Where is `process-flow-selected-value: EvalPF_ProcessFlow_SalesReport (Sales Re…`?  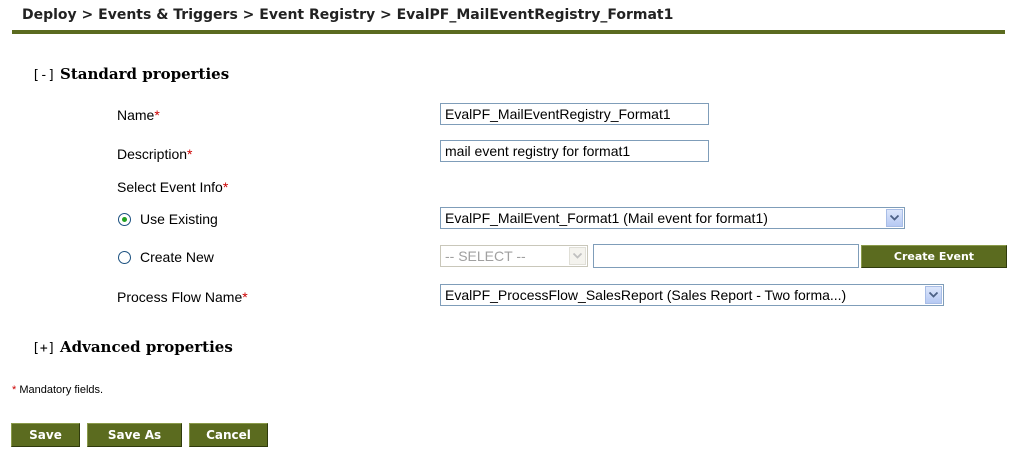
process-flow-selected-value: EvalPF_ProcessFlow_SalesReport (Sales Re… is located at coordinates (646, 295).